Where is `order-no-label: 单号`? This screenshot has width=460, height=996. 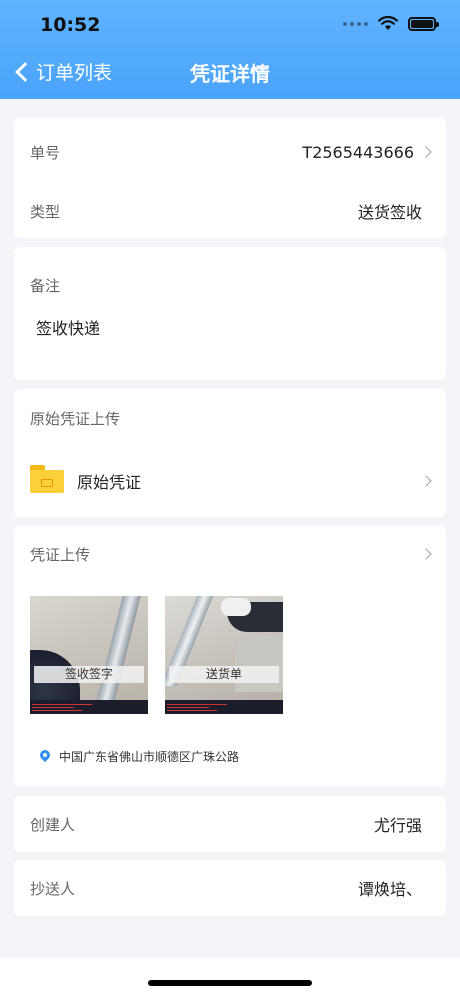
order-no-label: 单号 is located at coordinates (45, 152).